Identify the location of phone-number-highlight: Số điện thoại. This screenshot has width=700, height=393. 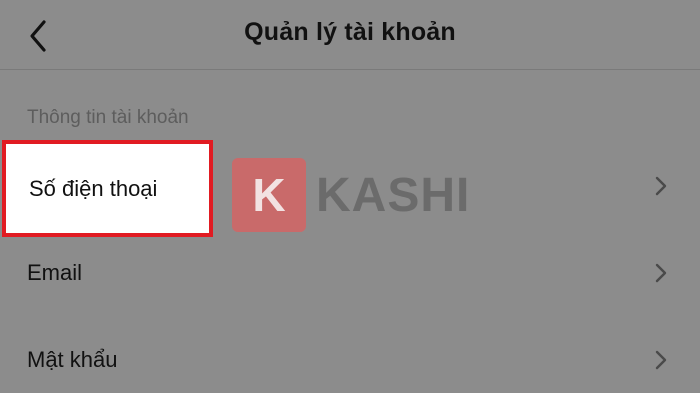
(107, 188).